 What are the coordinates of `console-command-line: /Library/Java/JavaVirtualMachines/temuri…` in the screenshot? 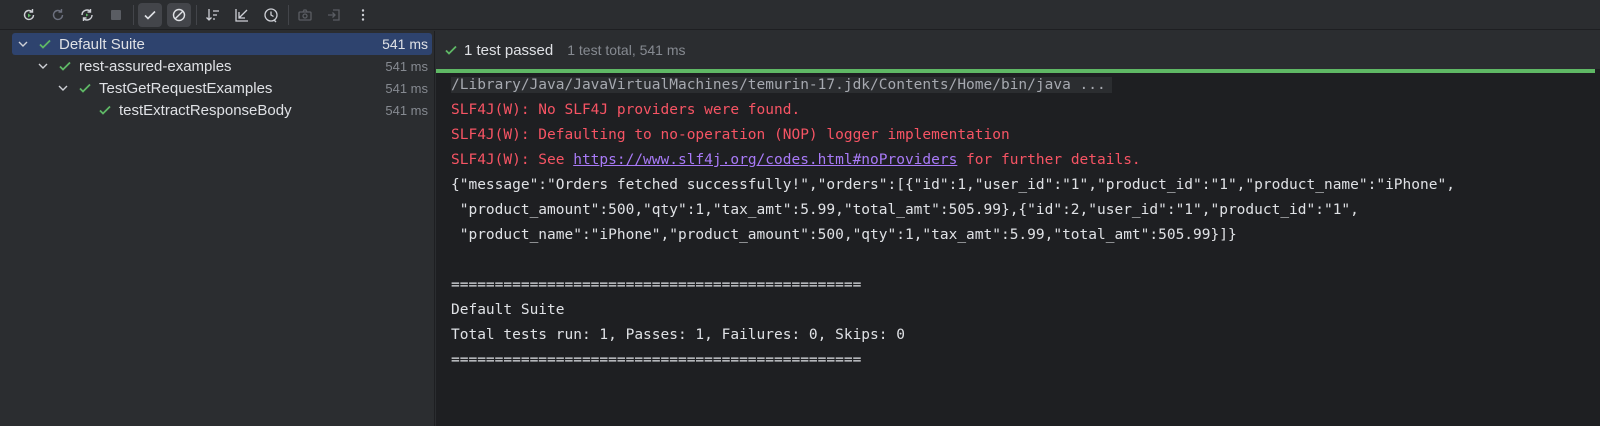 It's located at (1025, 85).